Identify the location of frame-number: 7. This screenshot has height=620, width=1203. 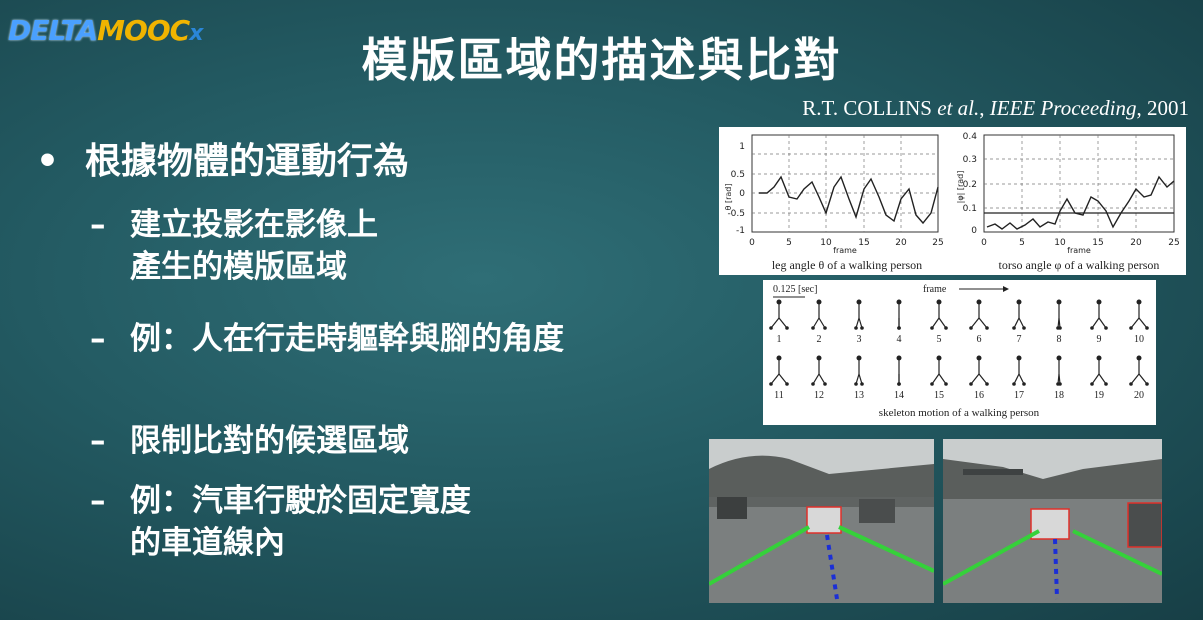
(1019, 339).